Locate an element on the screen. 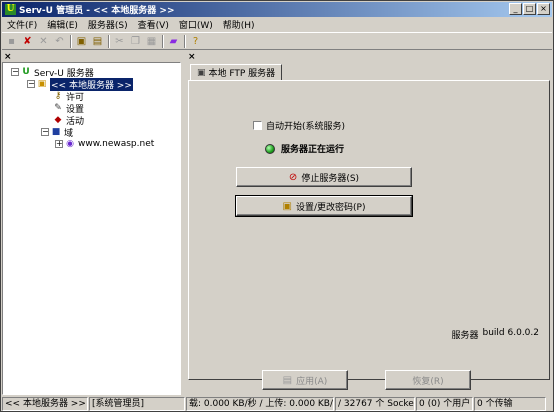 Image resolution: width=554 pixels, height=412 pixels. cancel-icon: ✕ is located at coordinates (43, 41).